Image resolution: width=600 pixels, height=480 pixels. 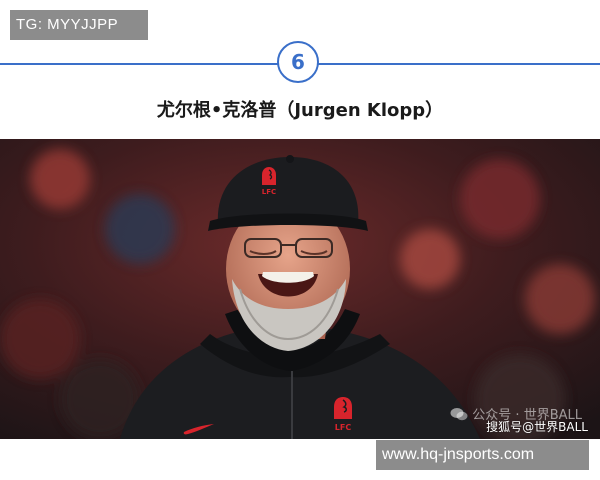 What do you see at coordinates (79, 25) in the screenshot?
I see `tg-label: TG: MYYJJPP` at bounding box center [79, 25].